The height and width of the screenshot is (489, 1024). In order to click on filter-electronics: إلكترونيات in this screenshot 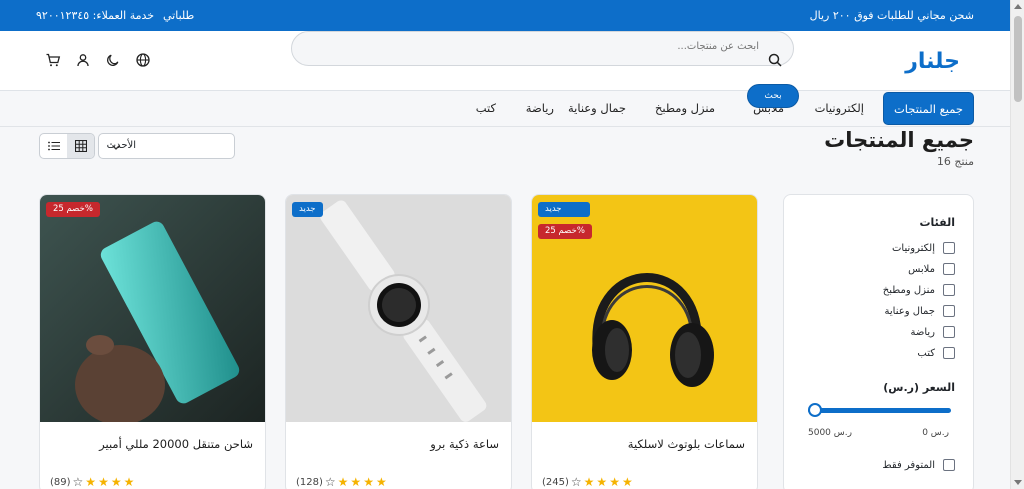, I will do `click(923, 248)`.